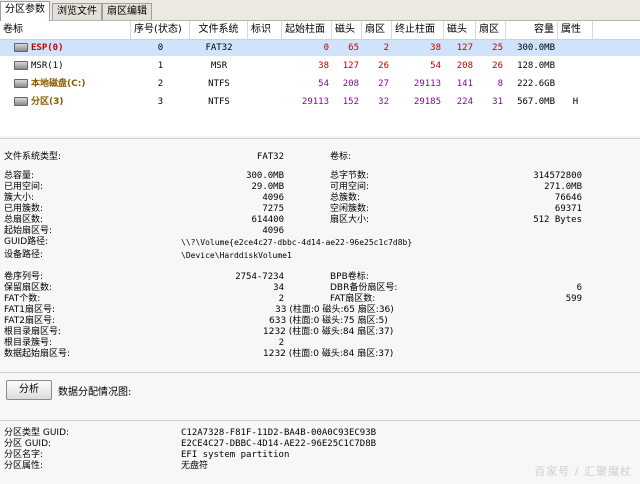 The image size is (640, 484). Describe the element at coordinates (326, 48) in the screenshot. I see `partition-start-cyl: 0` at that location.